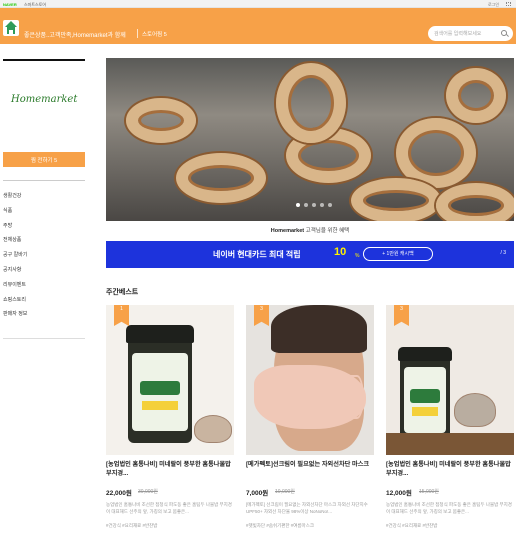 The height and width of the screenshot is (548, 516). I want to click on sidebar-divider, so click(44, 180).